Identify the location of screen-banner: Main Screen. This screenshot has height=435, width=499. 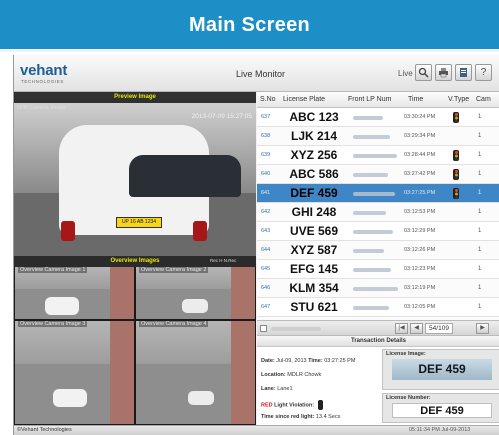
(249, 26).